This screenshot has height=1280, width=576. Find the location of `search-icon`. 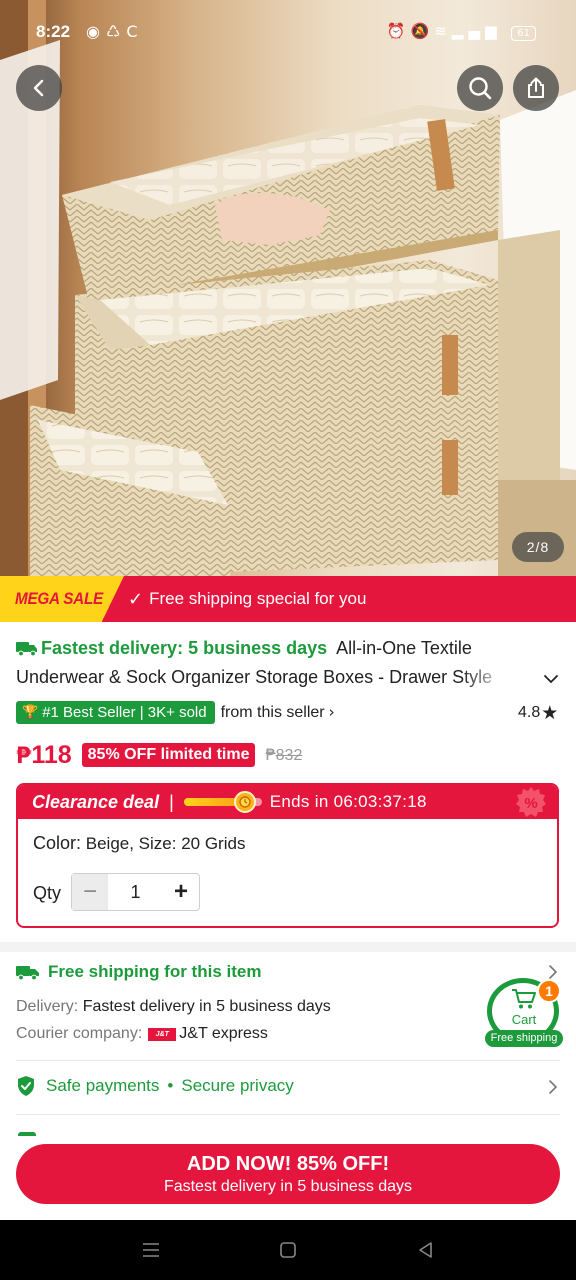

search-icon is located at coordinates (480, 88).